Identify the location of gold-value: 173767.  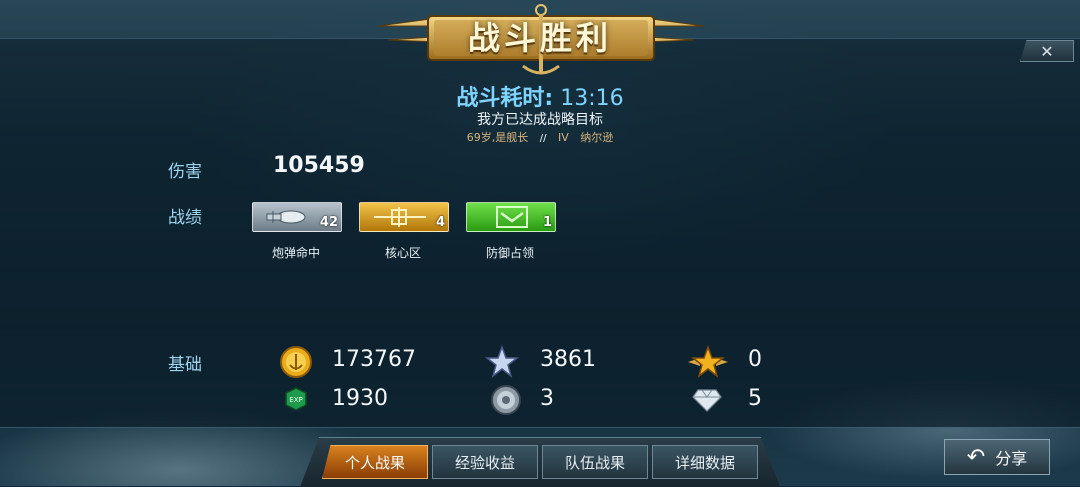
(374, 359).